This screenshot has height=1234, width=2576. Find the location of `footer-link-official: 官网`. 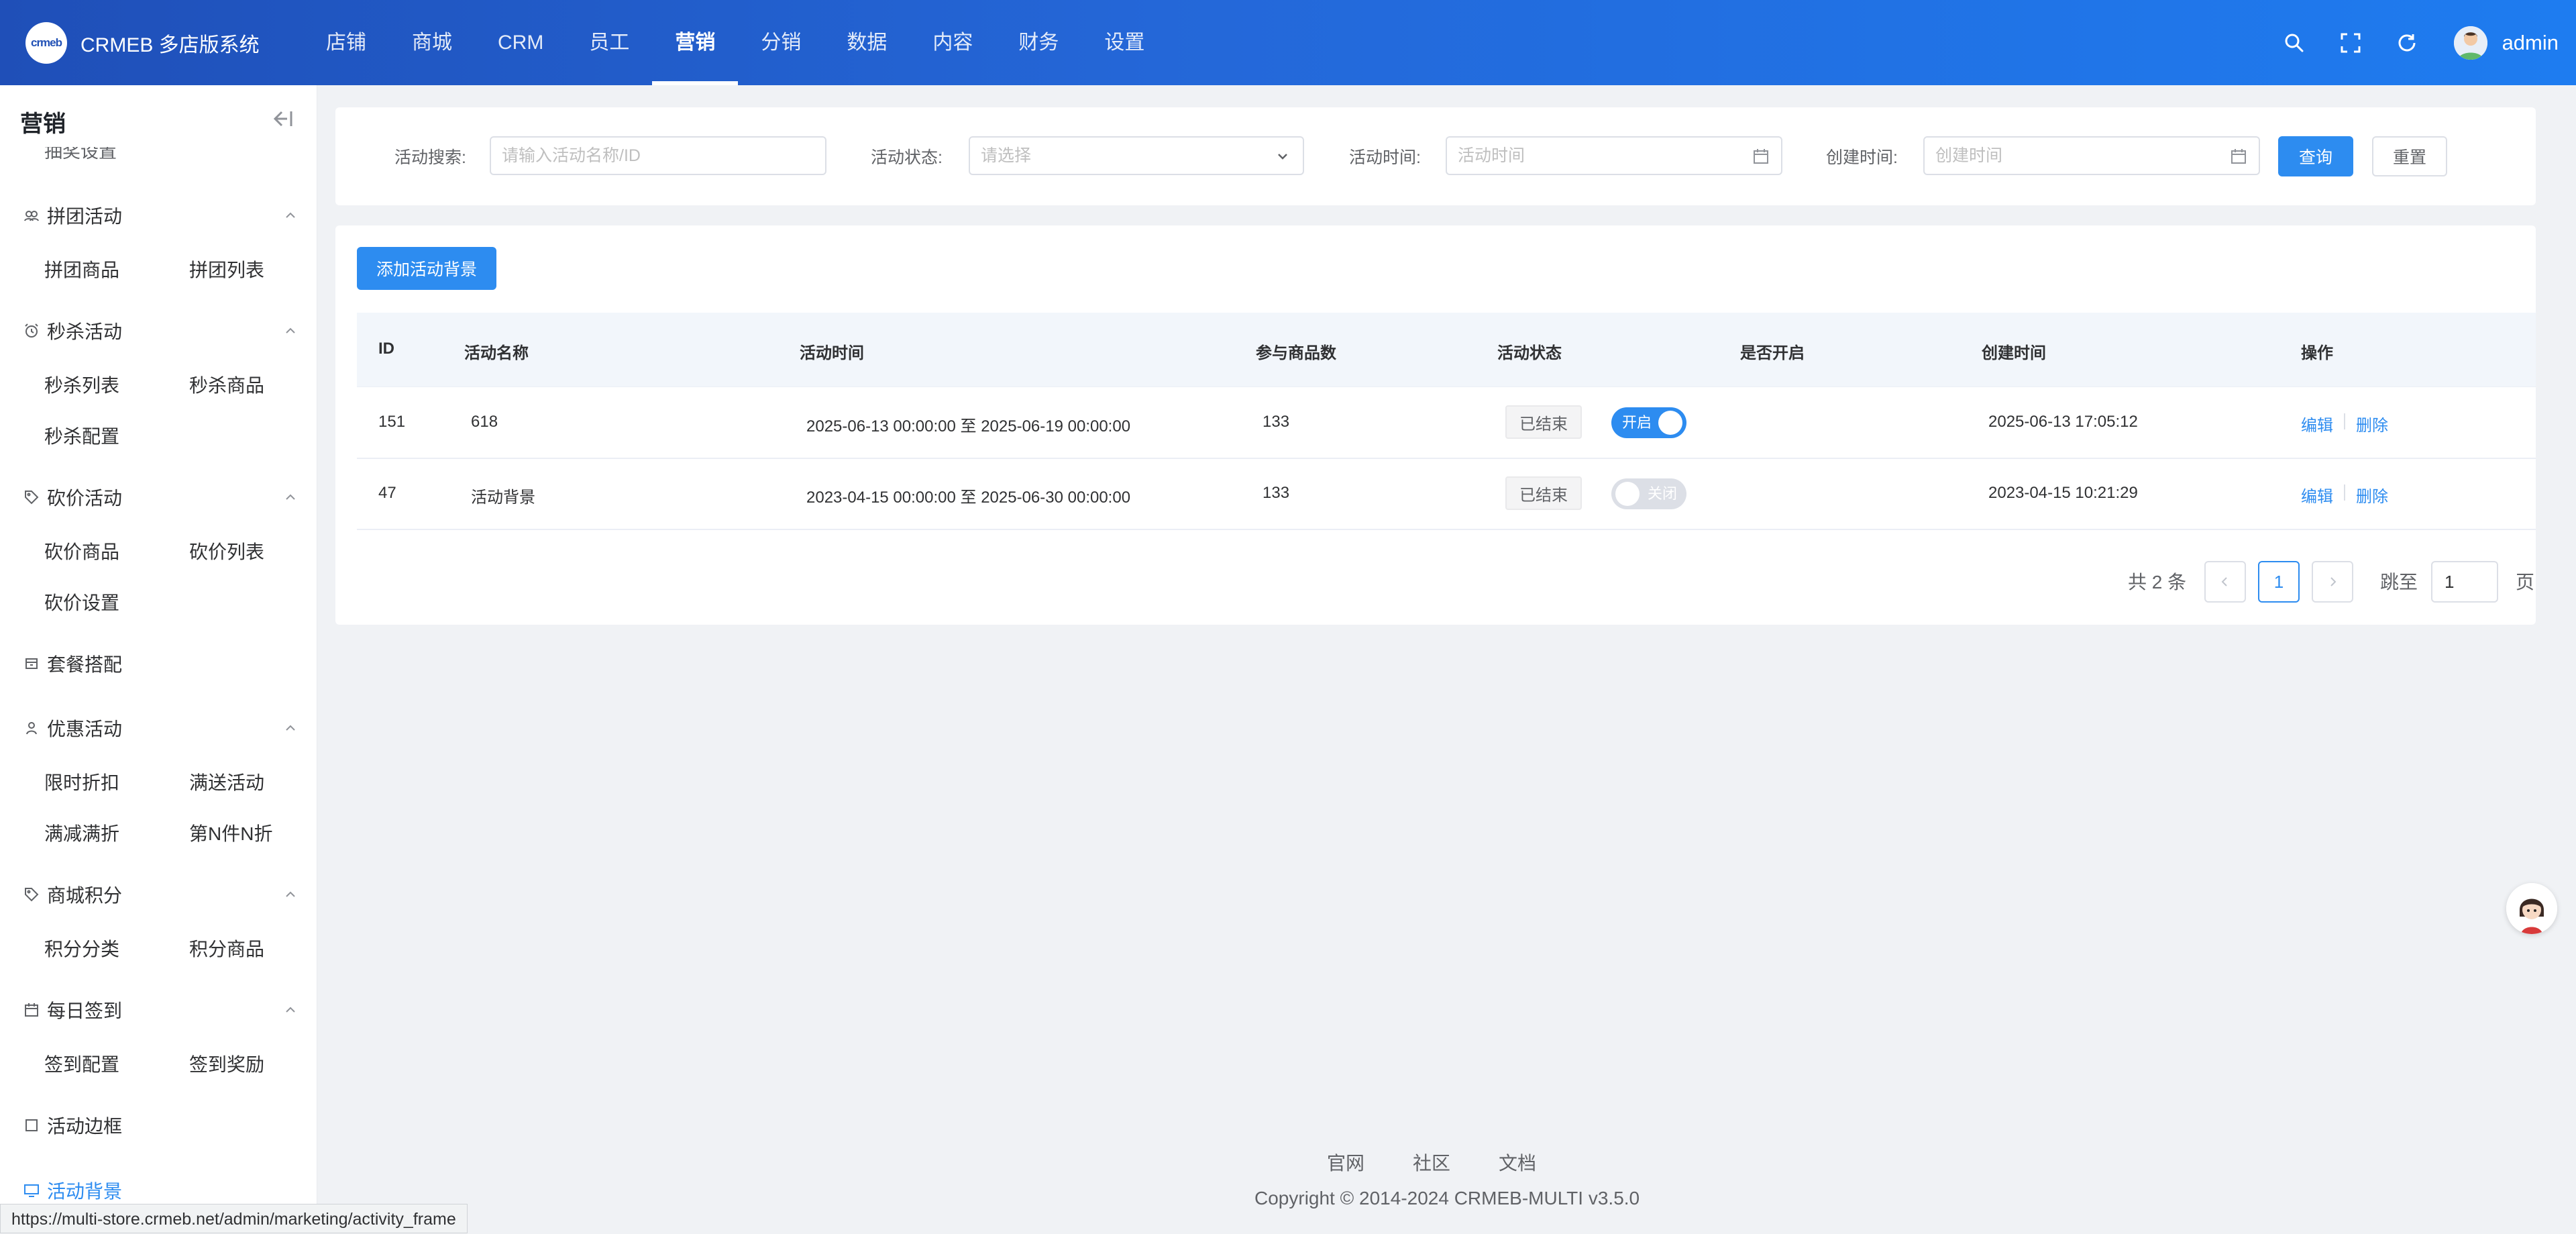

footer-link-official: 官网 is located at coordinates (1345, 1162).